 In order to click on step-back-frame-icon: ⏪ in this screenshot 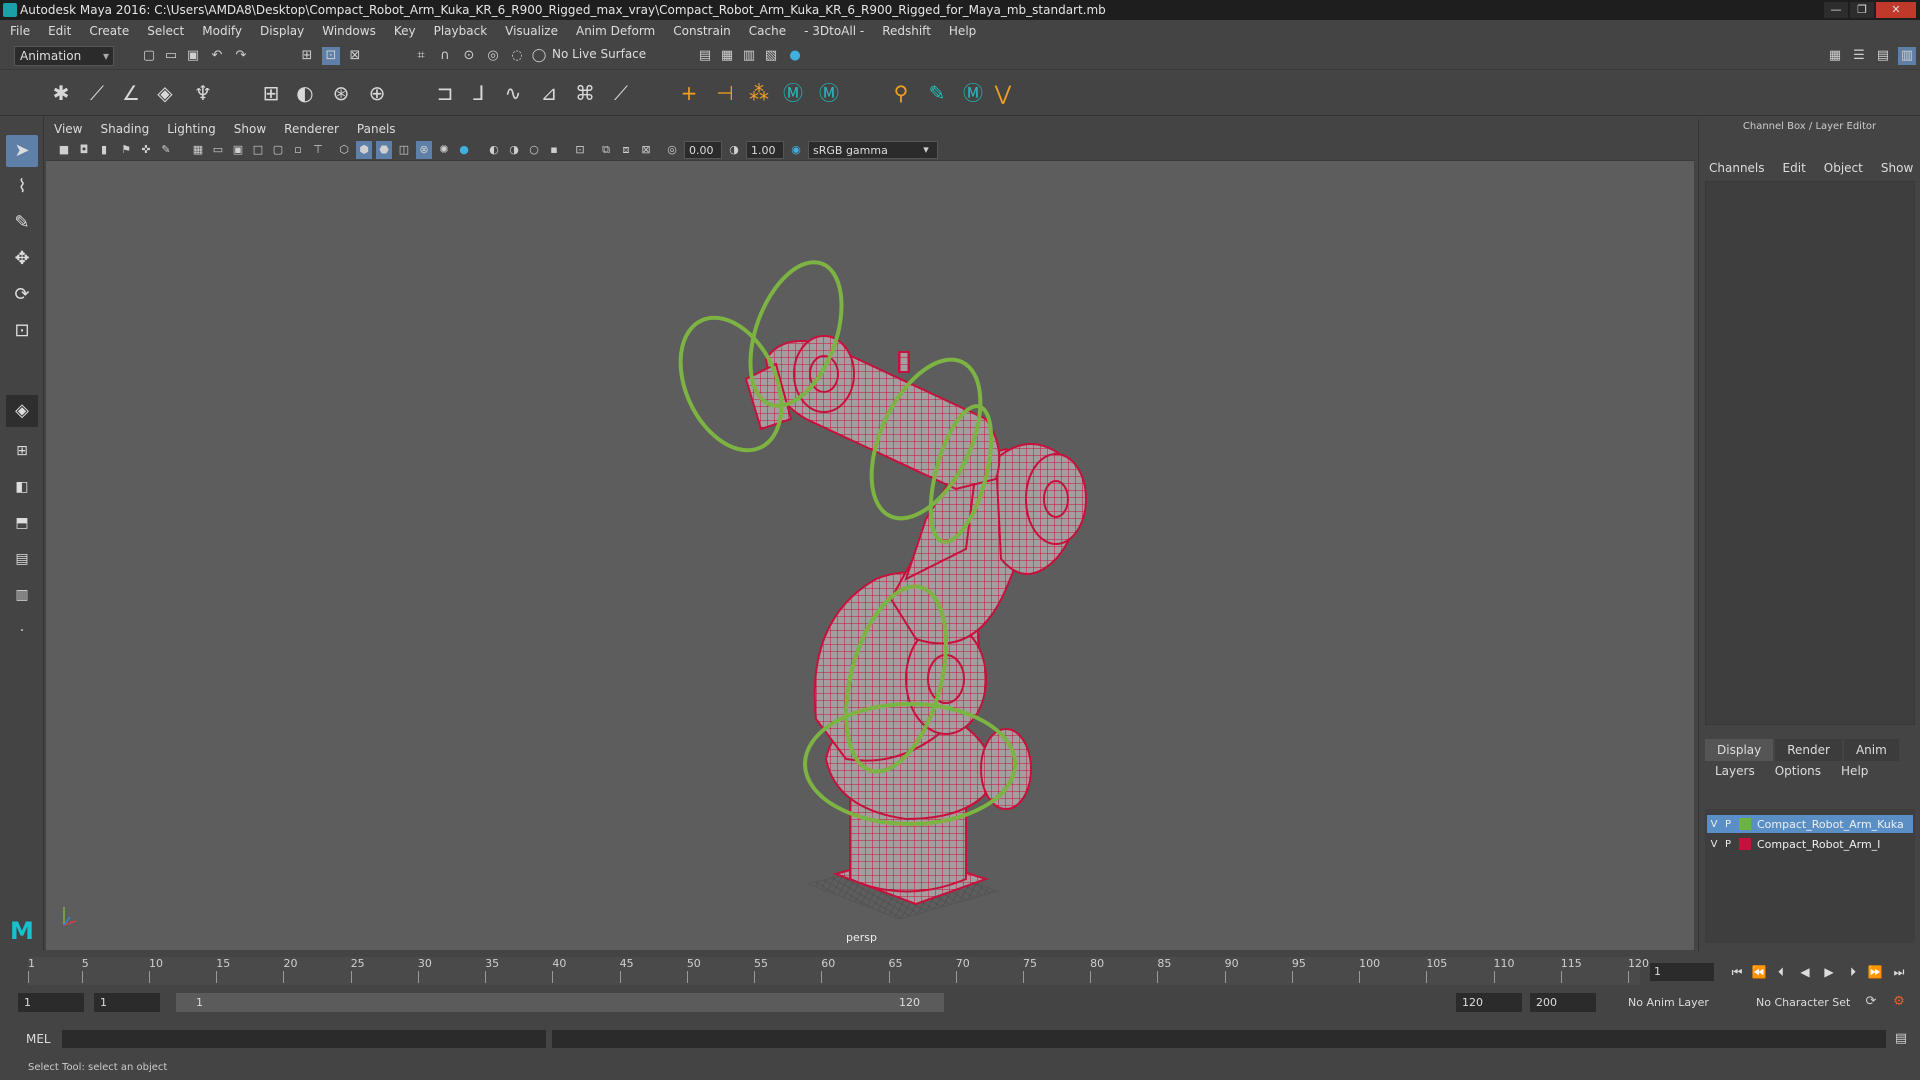, I will do `click(1759, 972)`.